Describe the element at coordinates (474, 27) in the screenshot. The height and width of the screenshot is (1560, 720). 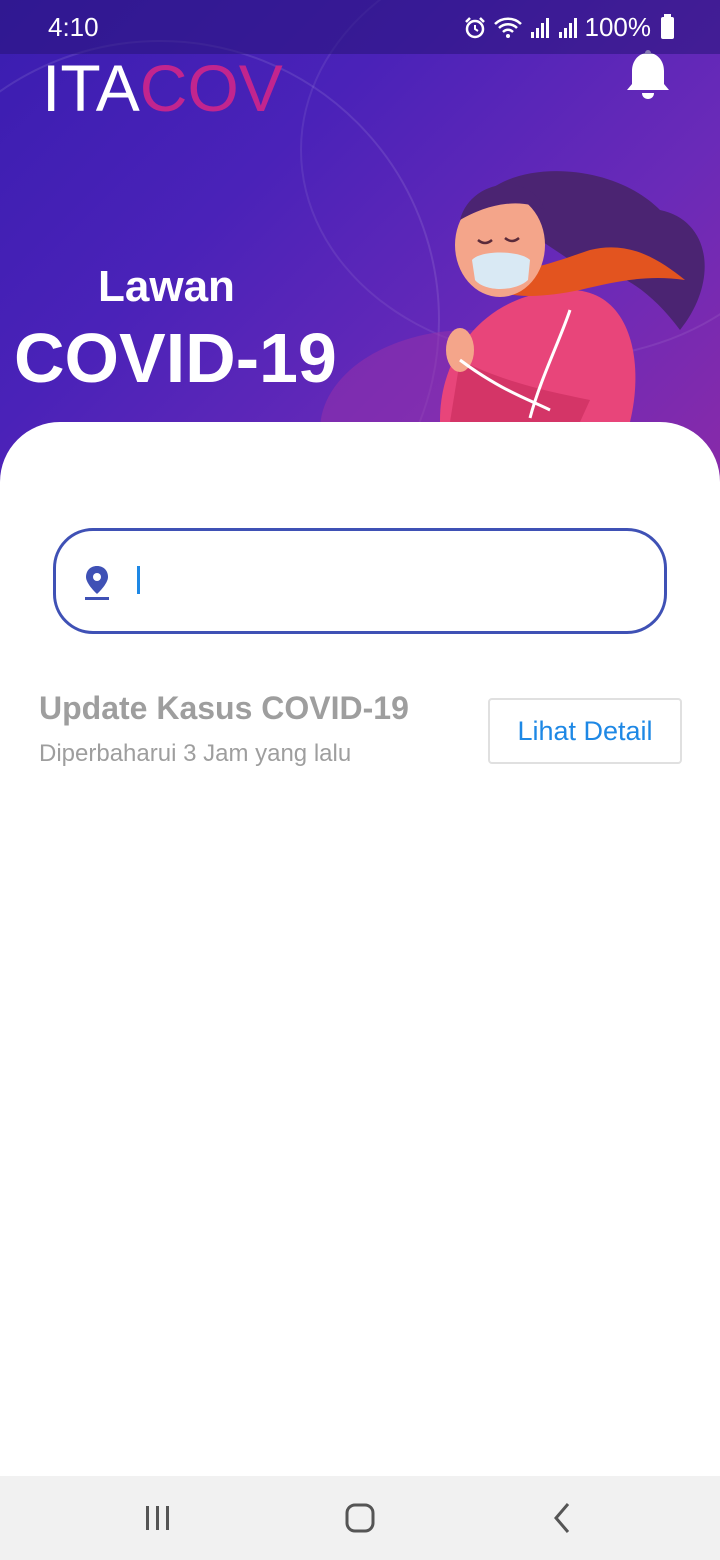
I see `alarm-icon` at that location.